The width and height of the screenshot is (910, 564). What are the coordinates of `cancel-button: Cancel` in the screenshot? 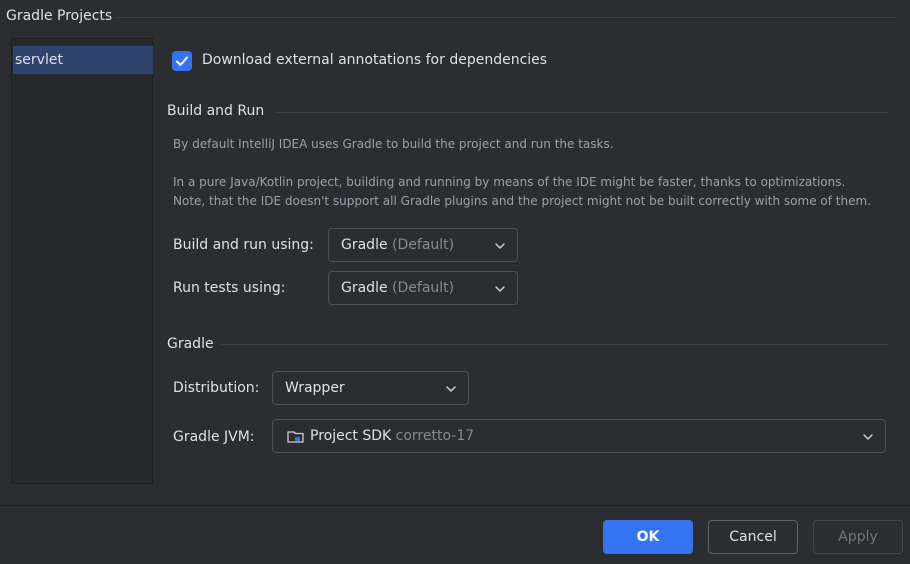 It's located at (753, 537).